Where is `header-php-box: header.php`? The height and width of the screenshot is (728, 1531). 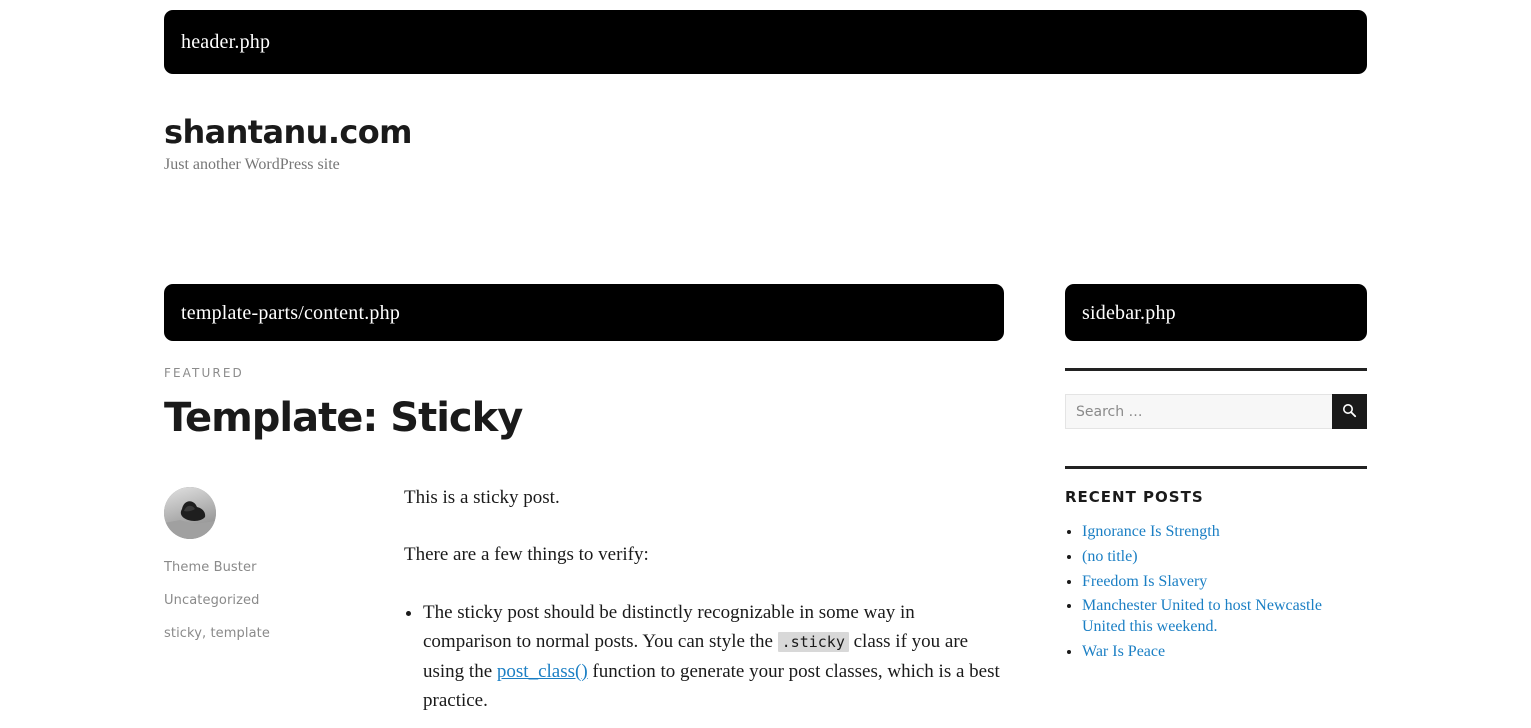 header-php-box: header.php is located at coordinates (765, 42).